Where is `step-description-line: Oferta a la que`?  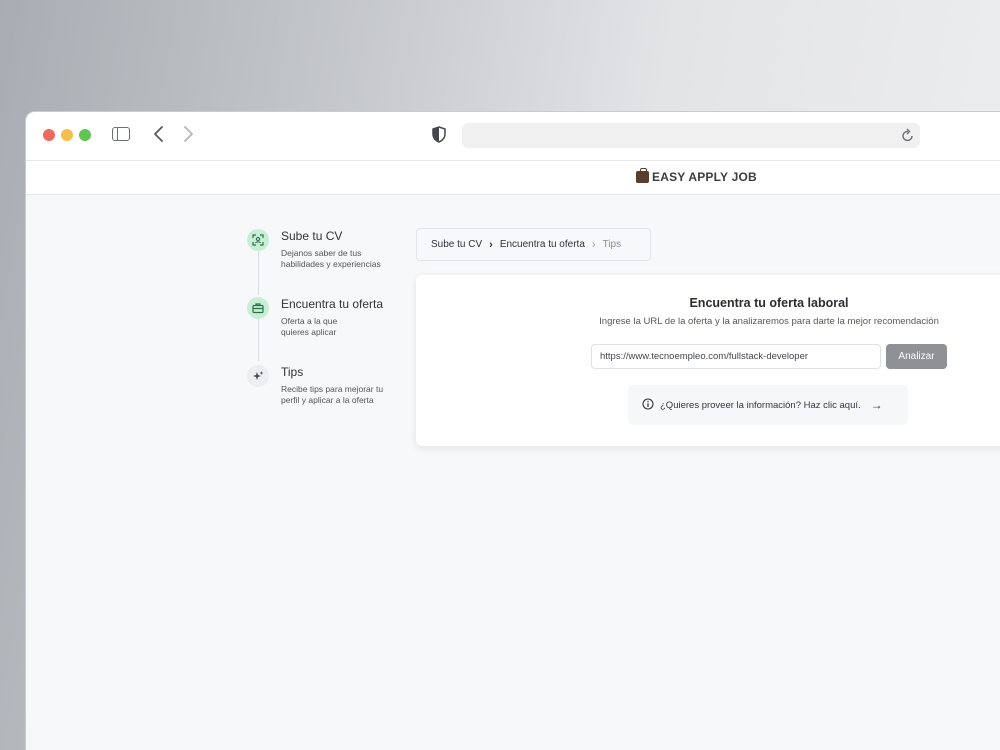
step-description-line: Oferta a la que is located at coordinates (309, 321).